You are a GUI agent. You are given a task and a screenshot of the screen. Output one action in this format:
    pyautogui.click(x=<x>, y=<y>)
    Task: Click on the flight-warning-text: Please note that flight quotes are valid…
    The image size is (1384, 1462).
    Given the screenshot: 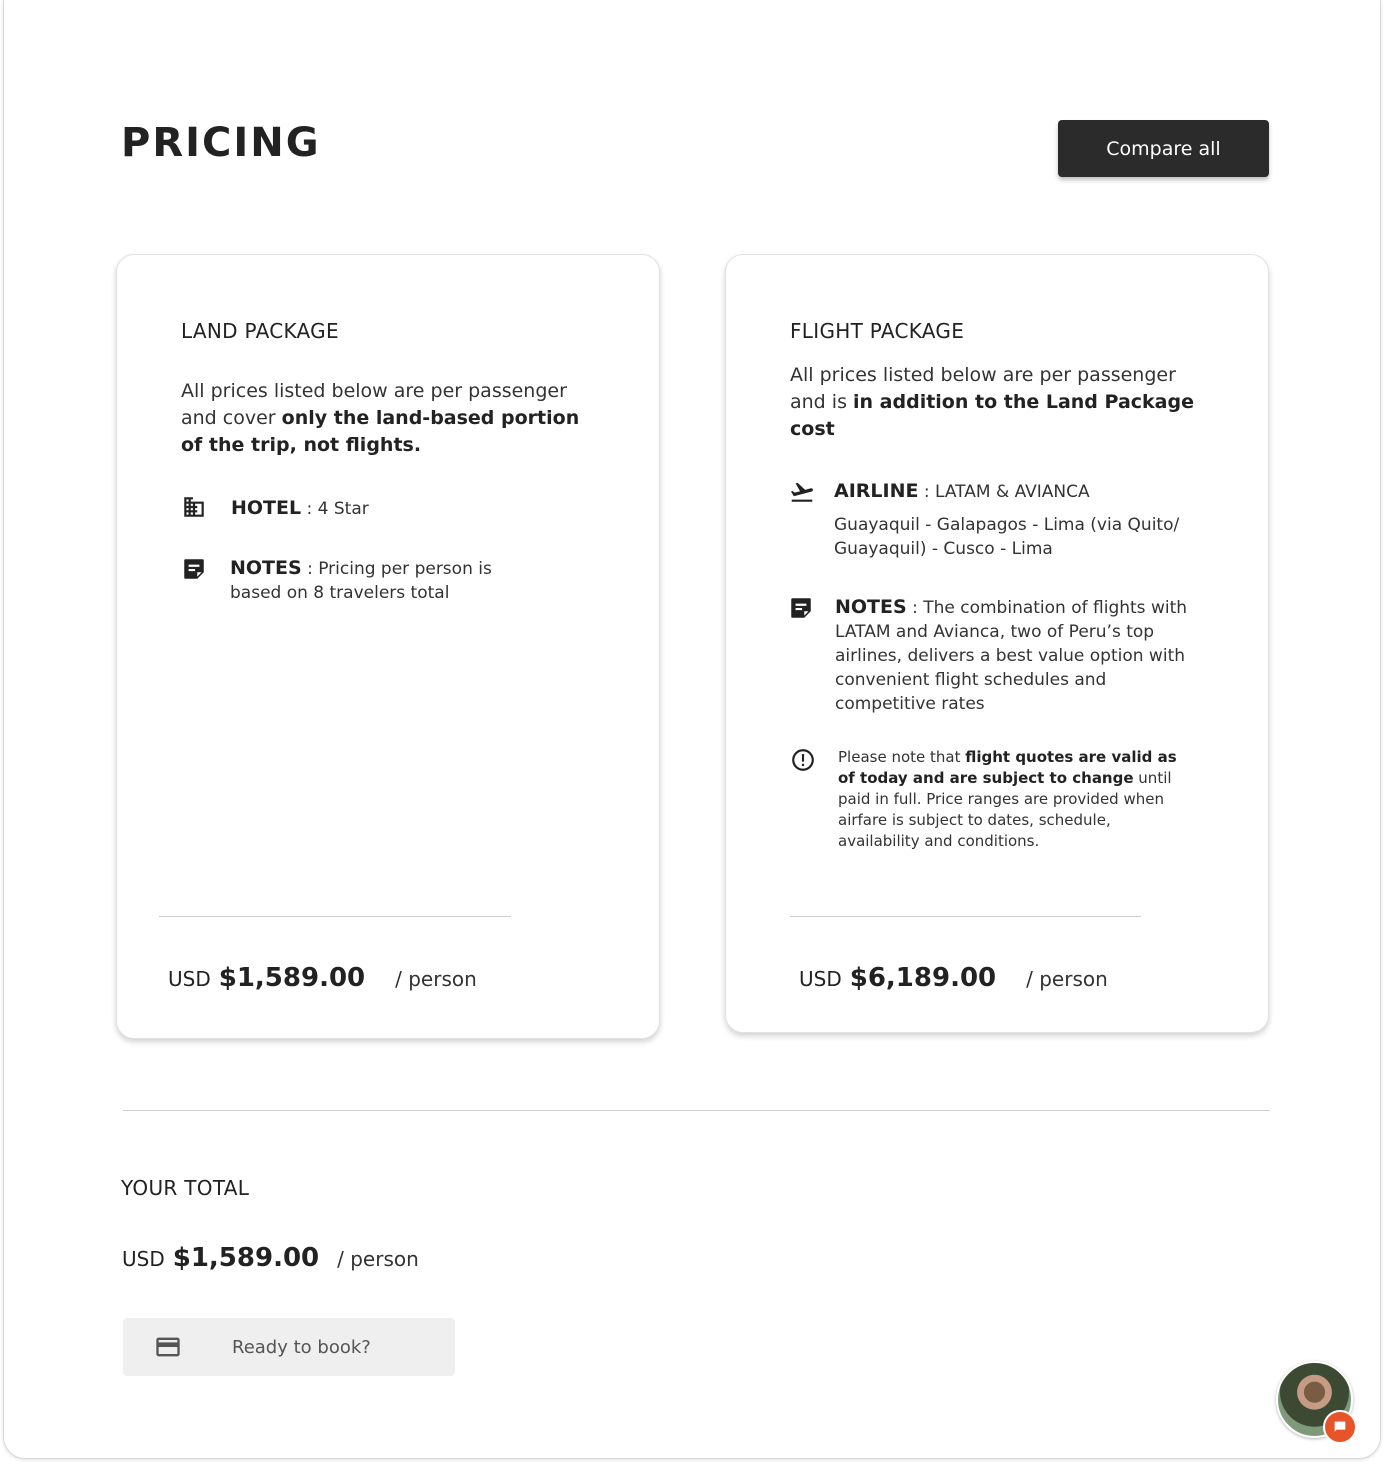 What is the action you would take?
    pyautogui.click(x=1007, y=799)
    